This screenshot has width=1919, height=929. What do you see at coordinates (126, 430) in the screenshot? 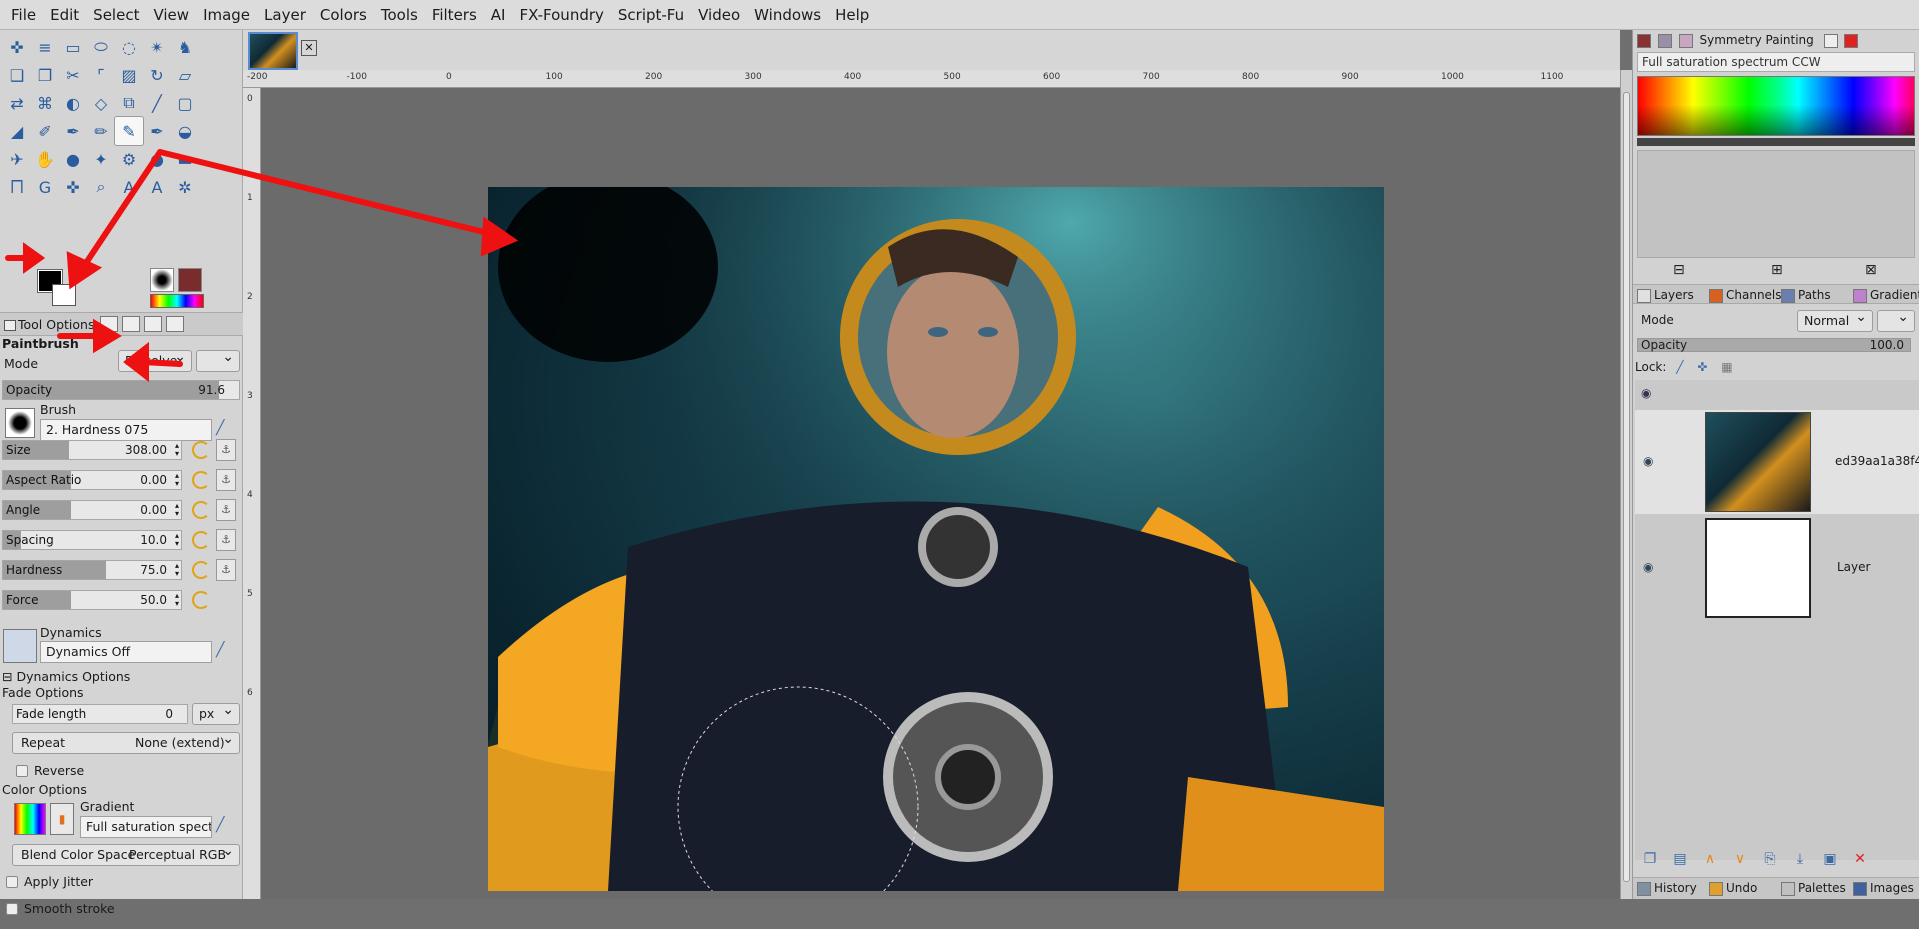
I see `brush-name-field: 2. Hardness 075` at bounding box center [126, 430].